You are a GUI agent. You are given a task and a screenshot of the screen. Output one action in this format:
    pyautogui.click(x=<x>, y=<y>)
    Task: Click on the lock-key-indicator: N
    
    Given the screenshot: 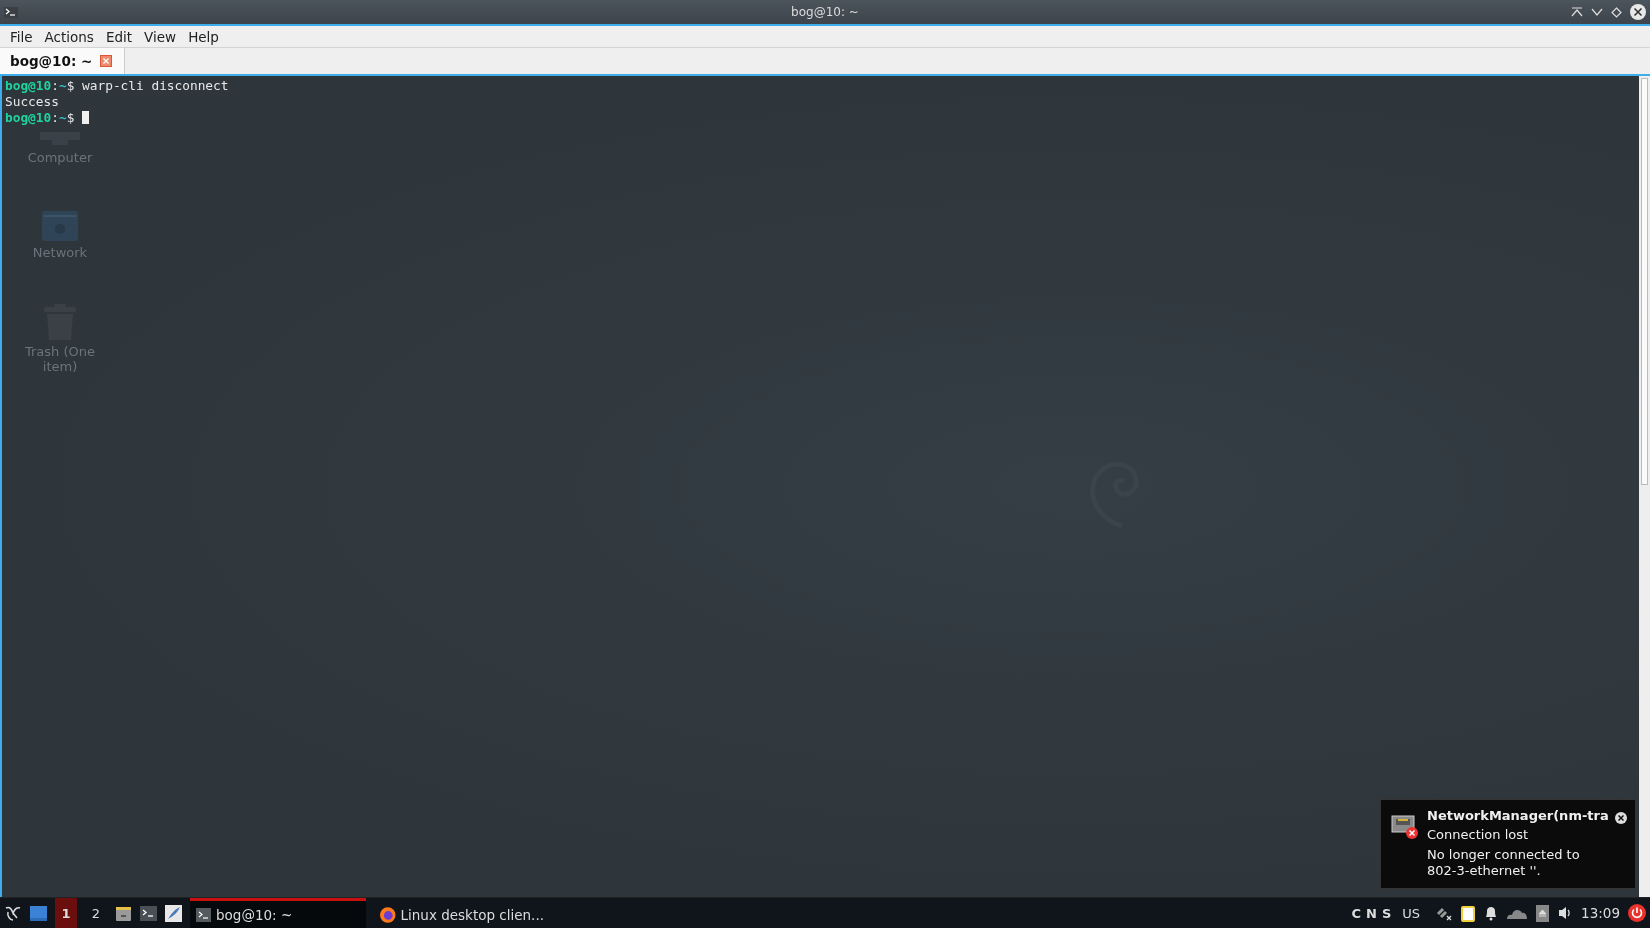 What is the action you would take?
    pyautogui.click(x=1371, y=913)
    